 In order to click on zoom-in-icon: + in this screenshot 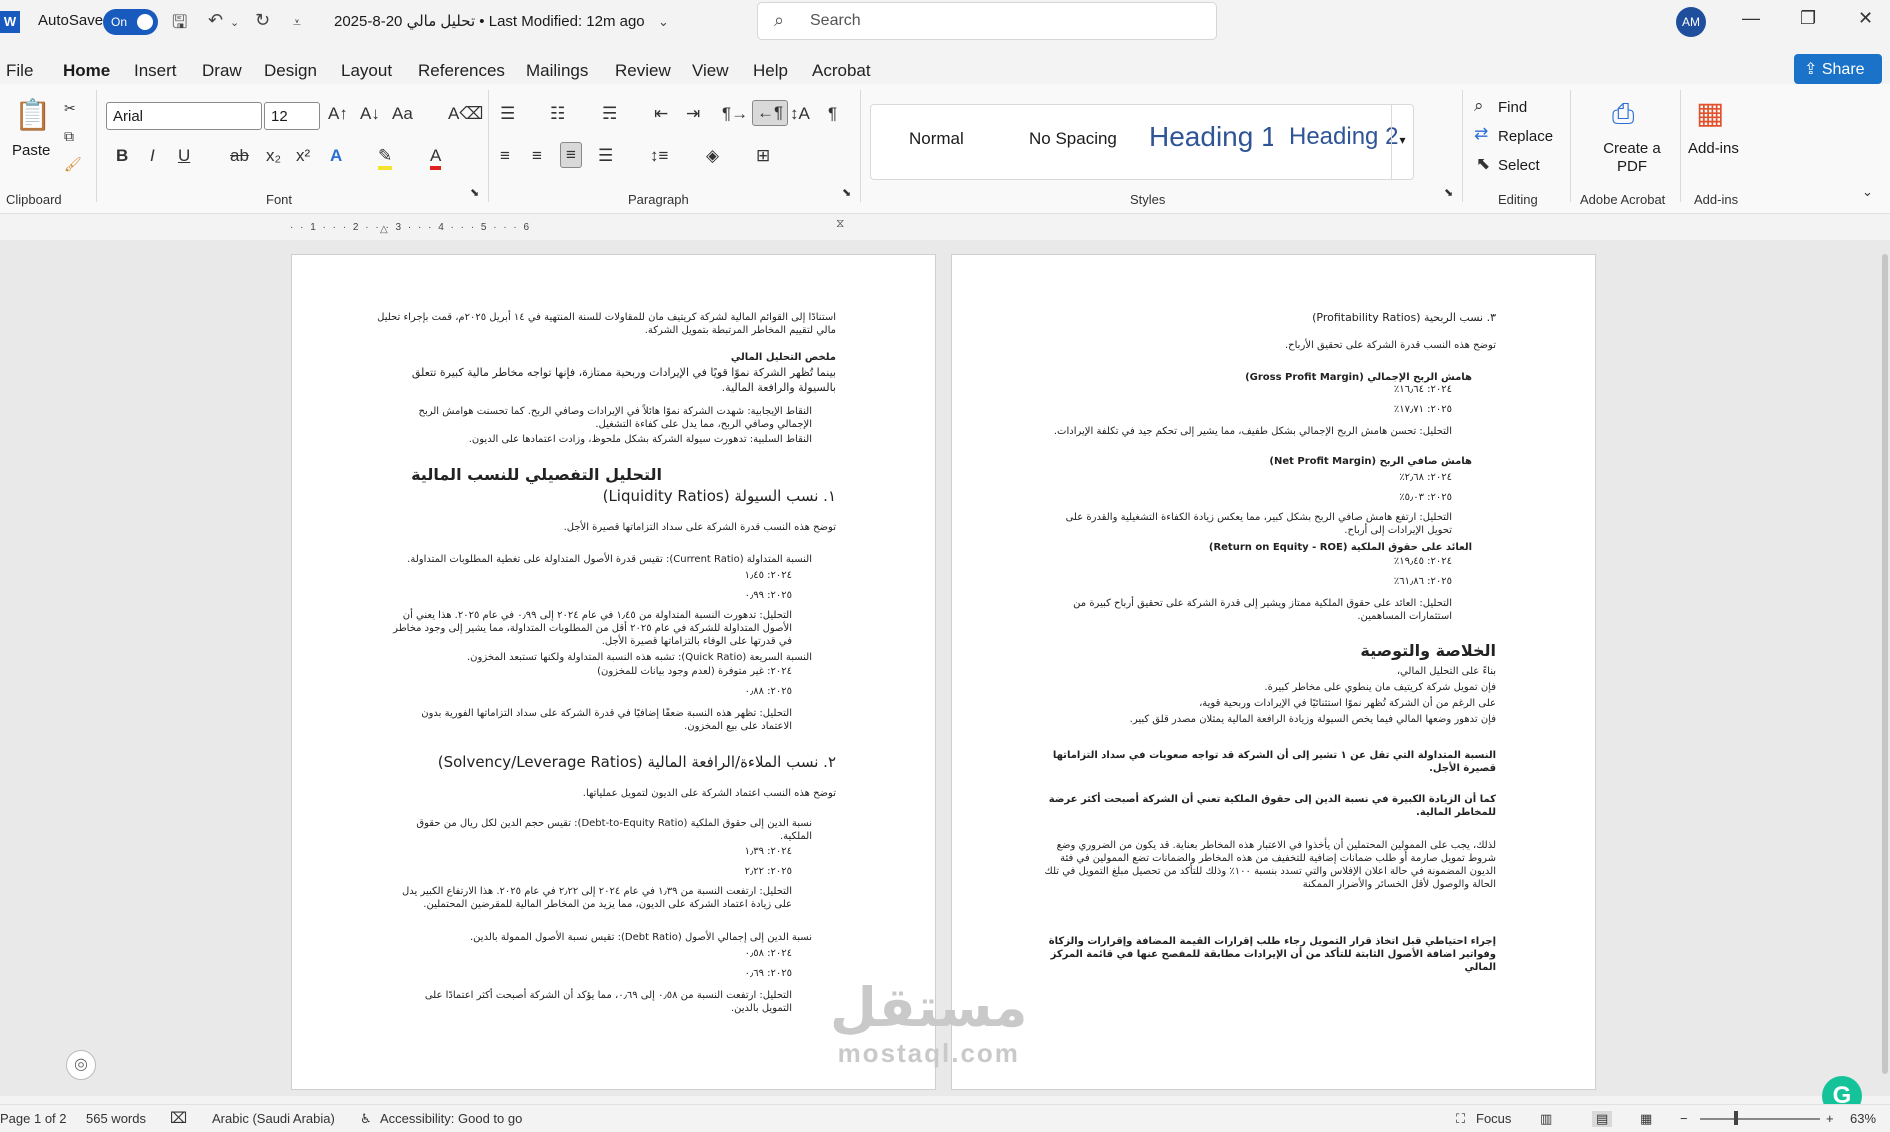, I will do `click(1830, 1118)`.